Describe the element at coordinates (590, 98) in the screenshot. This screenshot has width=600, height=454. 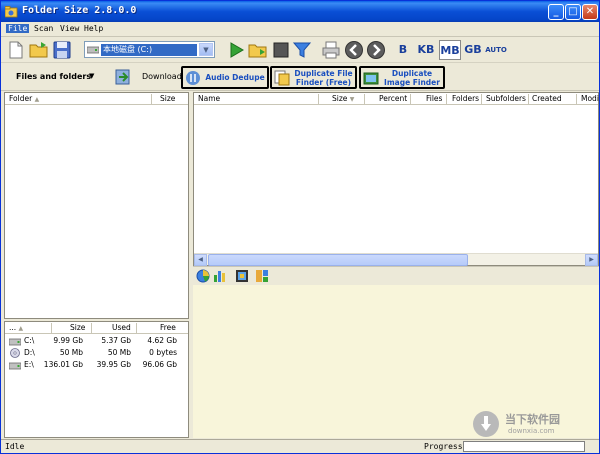
I see `column-modified: Modi` at that location.